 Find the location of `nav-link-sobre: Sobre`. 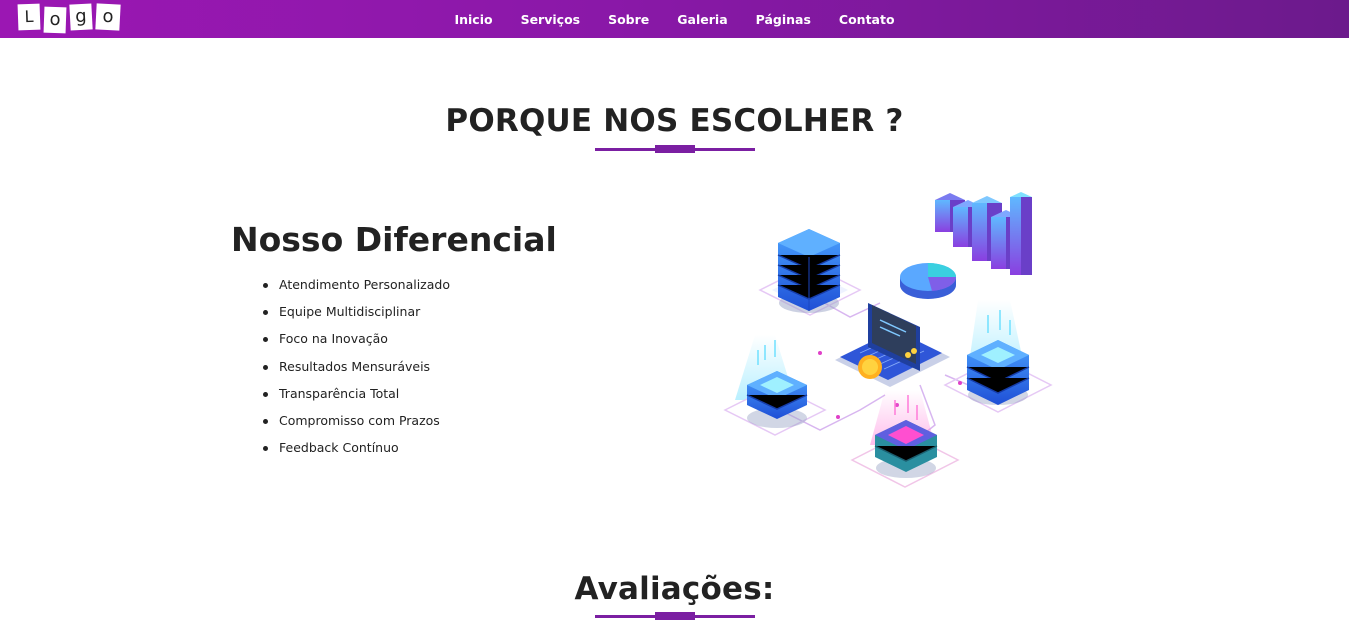

nav-link-sobre: Sobre is located at coordinates (628, 19).